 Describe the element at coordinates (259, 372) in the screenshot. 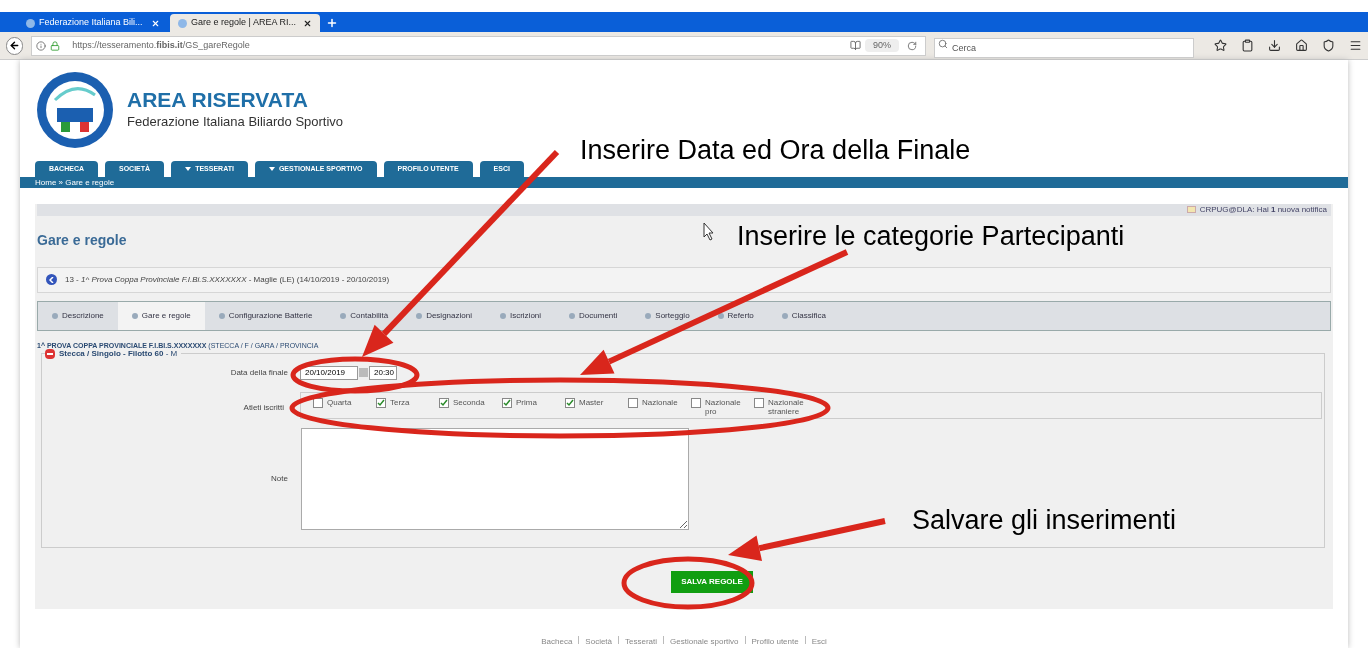

I see `field-label: Data della finale` at that location.